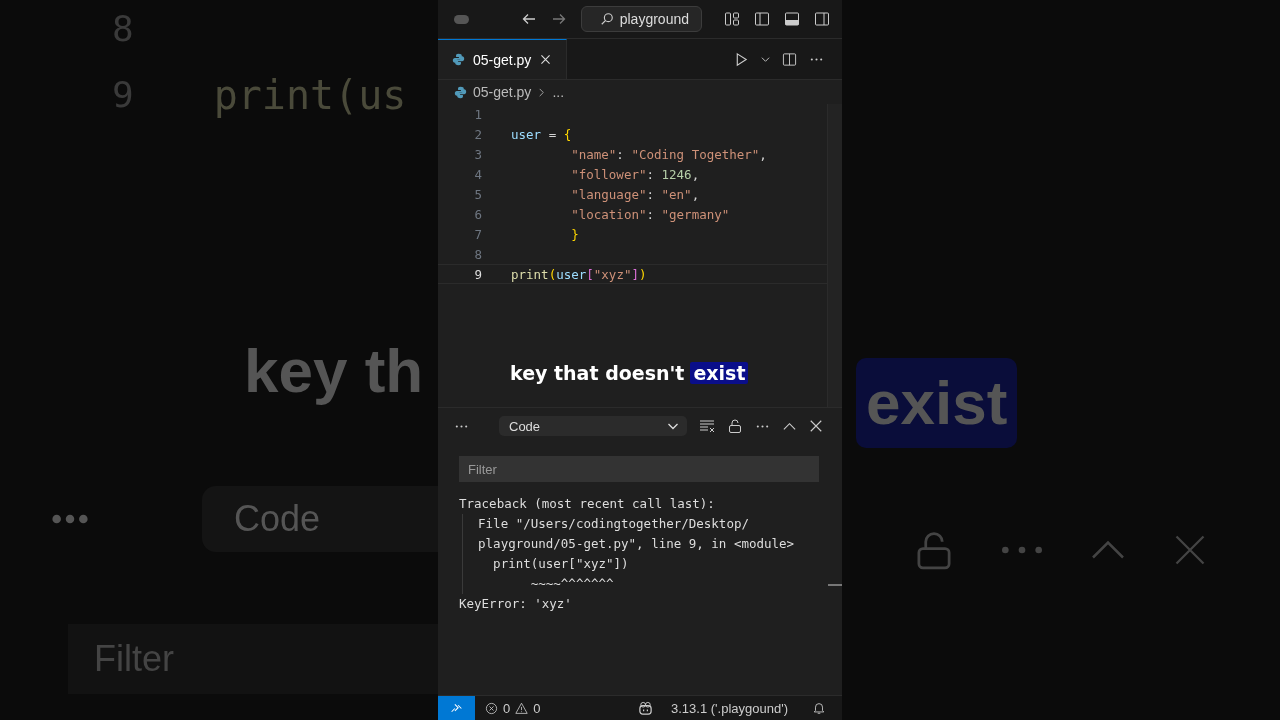 The height and width of the screenshot is (720, 1280). Describe the element at coordinates (502, 92) in the screenshot. I see `breadcrumb-item: 05-get.py` at that location.